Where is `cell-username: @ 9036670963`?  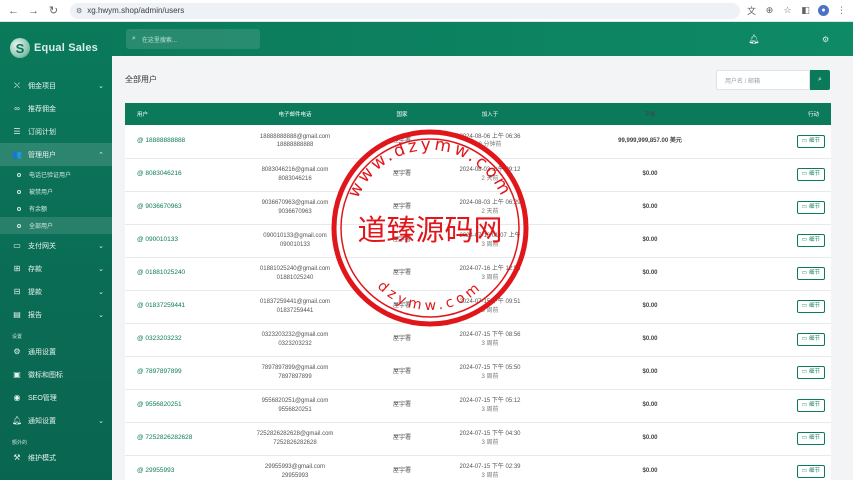 cell-username: @ 9036670963 is located at coordinates (171, 208).